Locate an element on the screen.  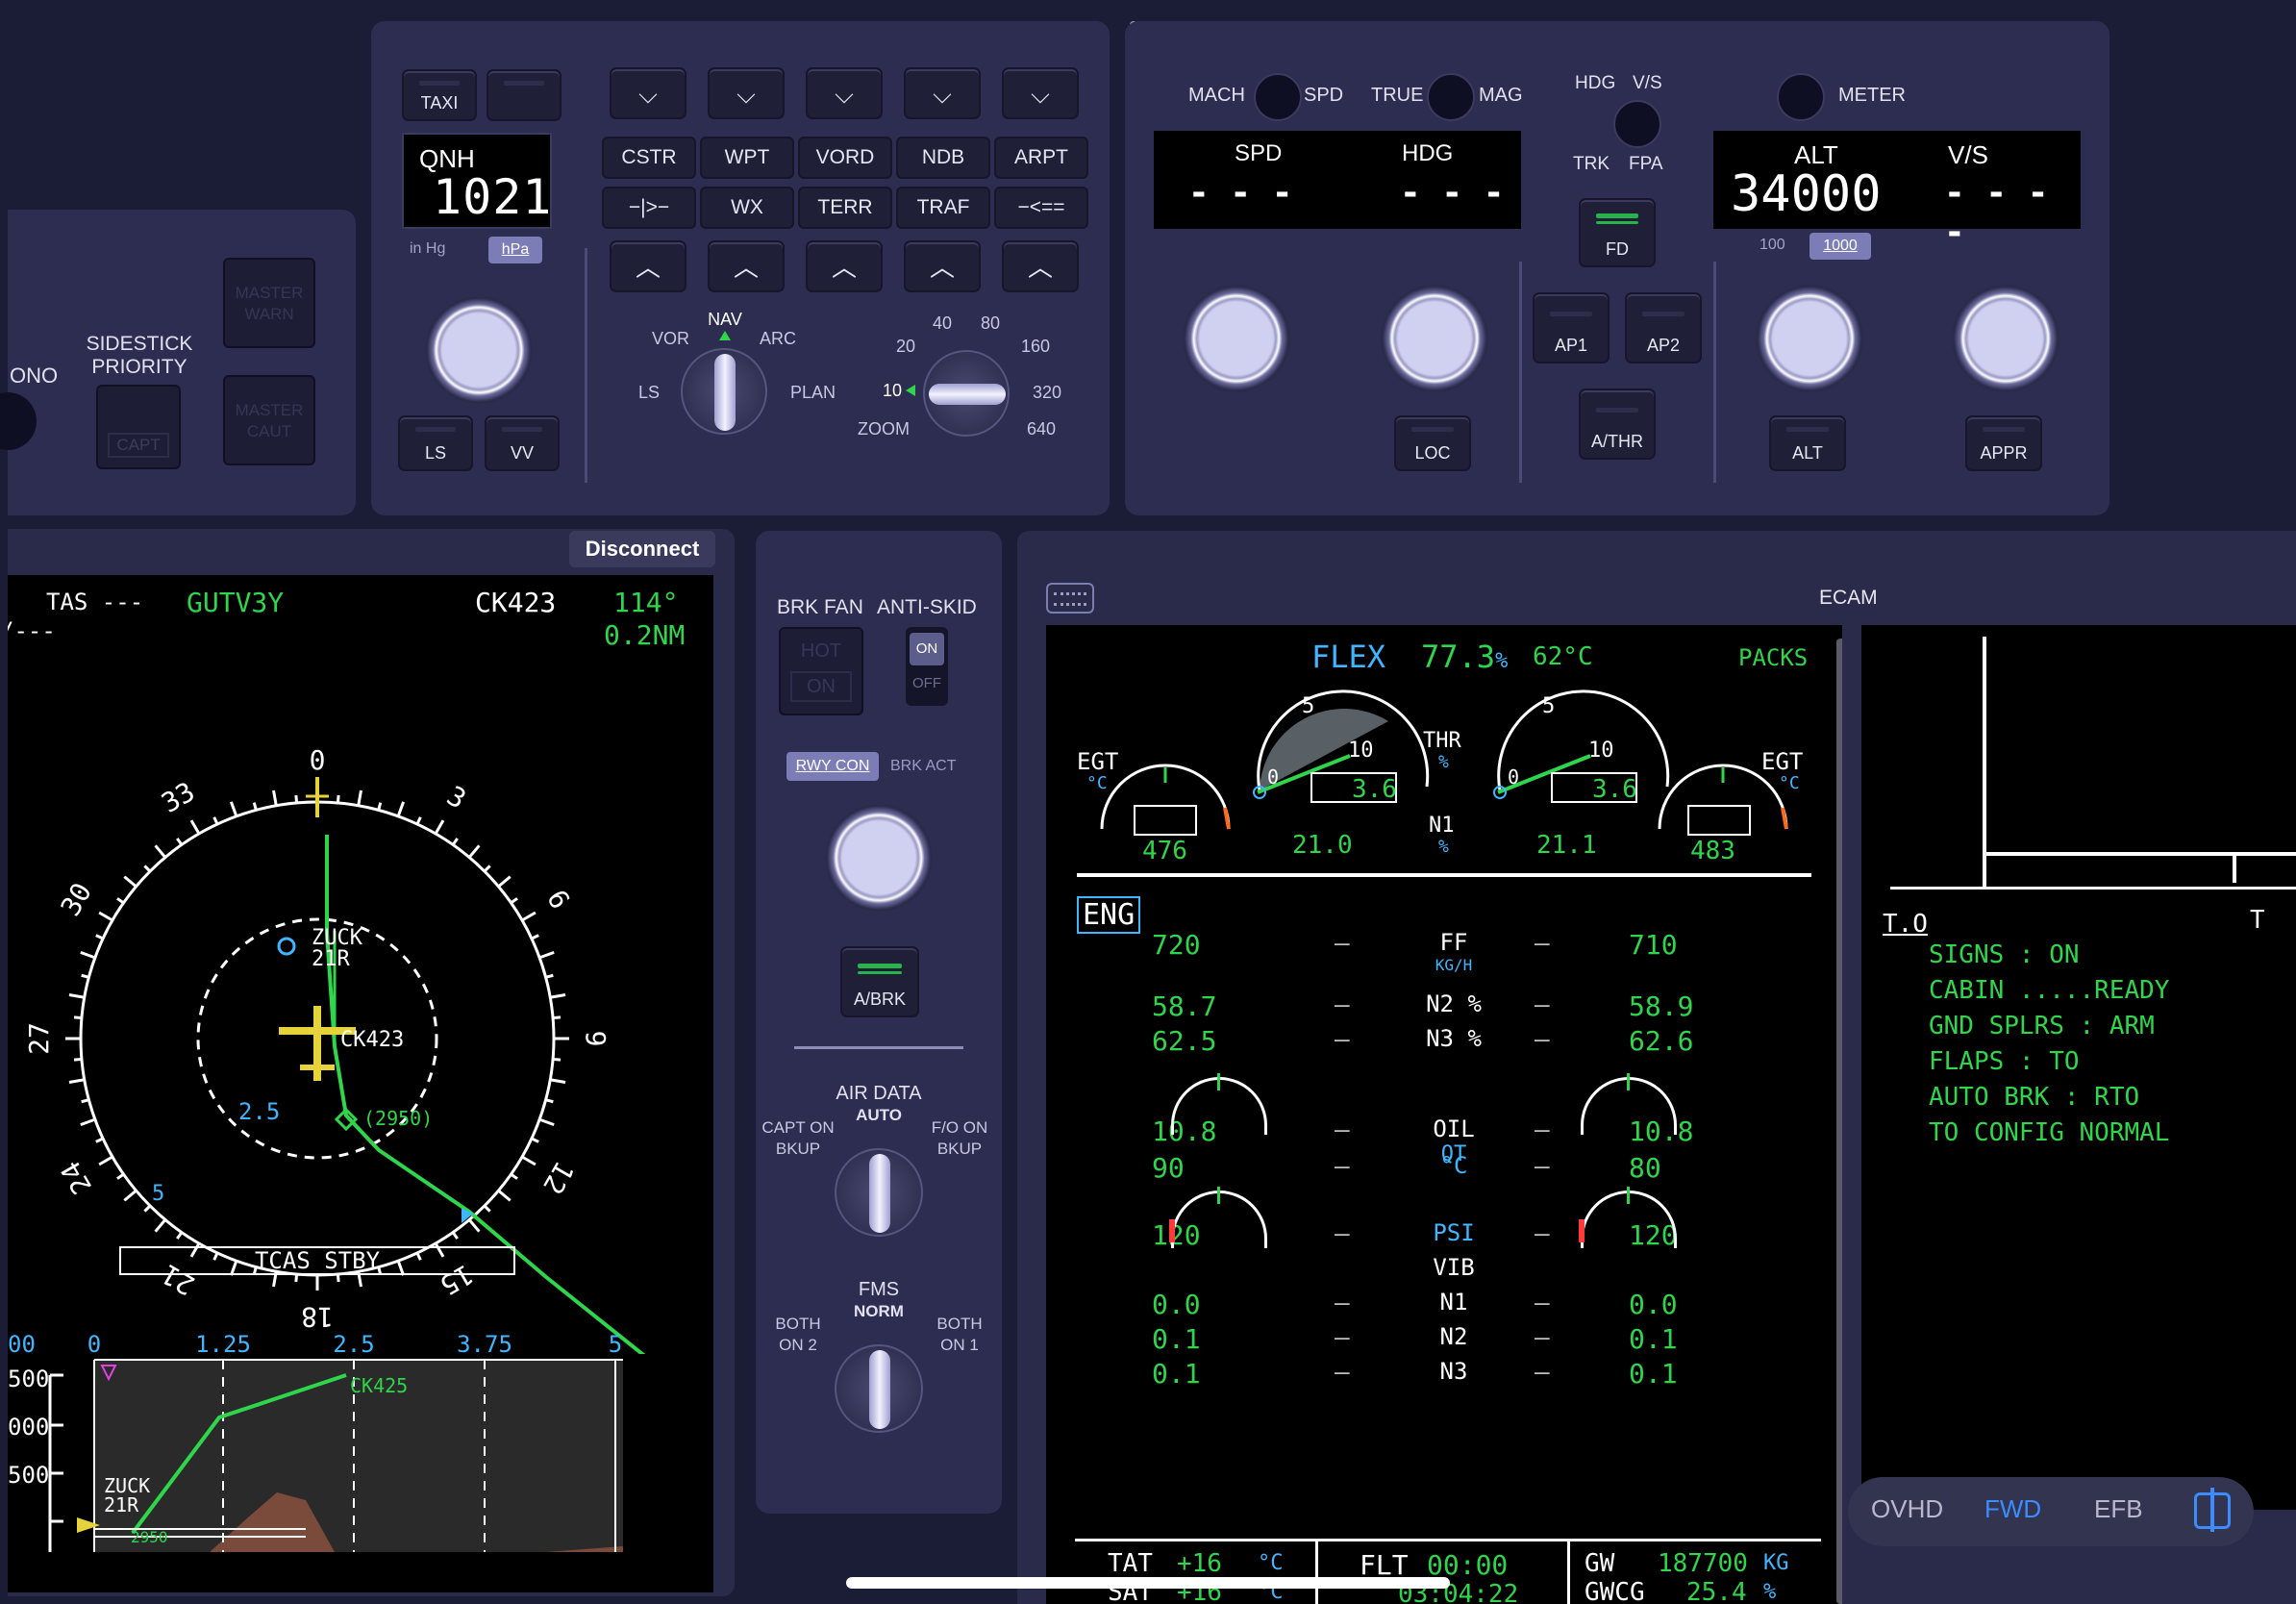
metric-alt-toggle is located at coordinates (1801, 97).